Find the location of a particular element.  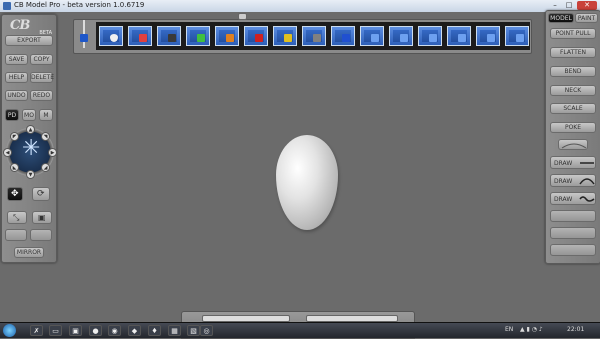

tab-paint: PAINT is located at coordinates (586, 18).